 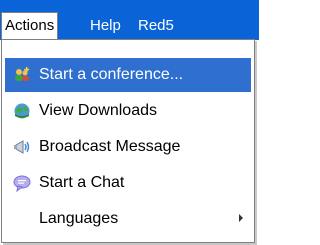 What do you see at coordinates (22, 111) in the screenshot?
I see `globe-download-icon` at bounding box center [22, 111].